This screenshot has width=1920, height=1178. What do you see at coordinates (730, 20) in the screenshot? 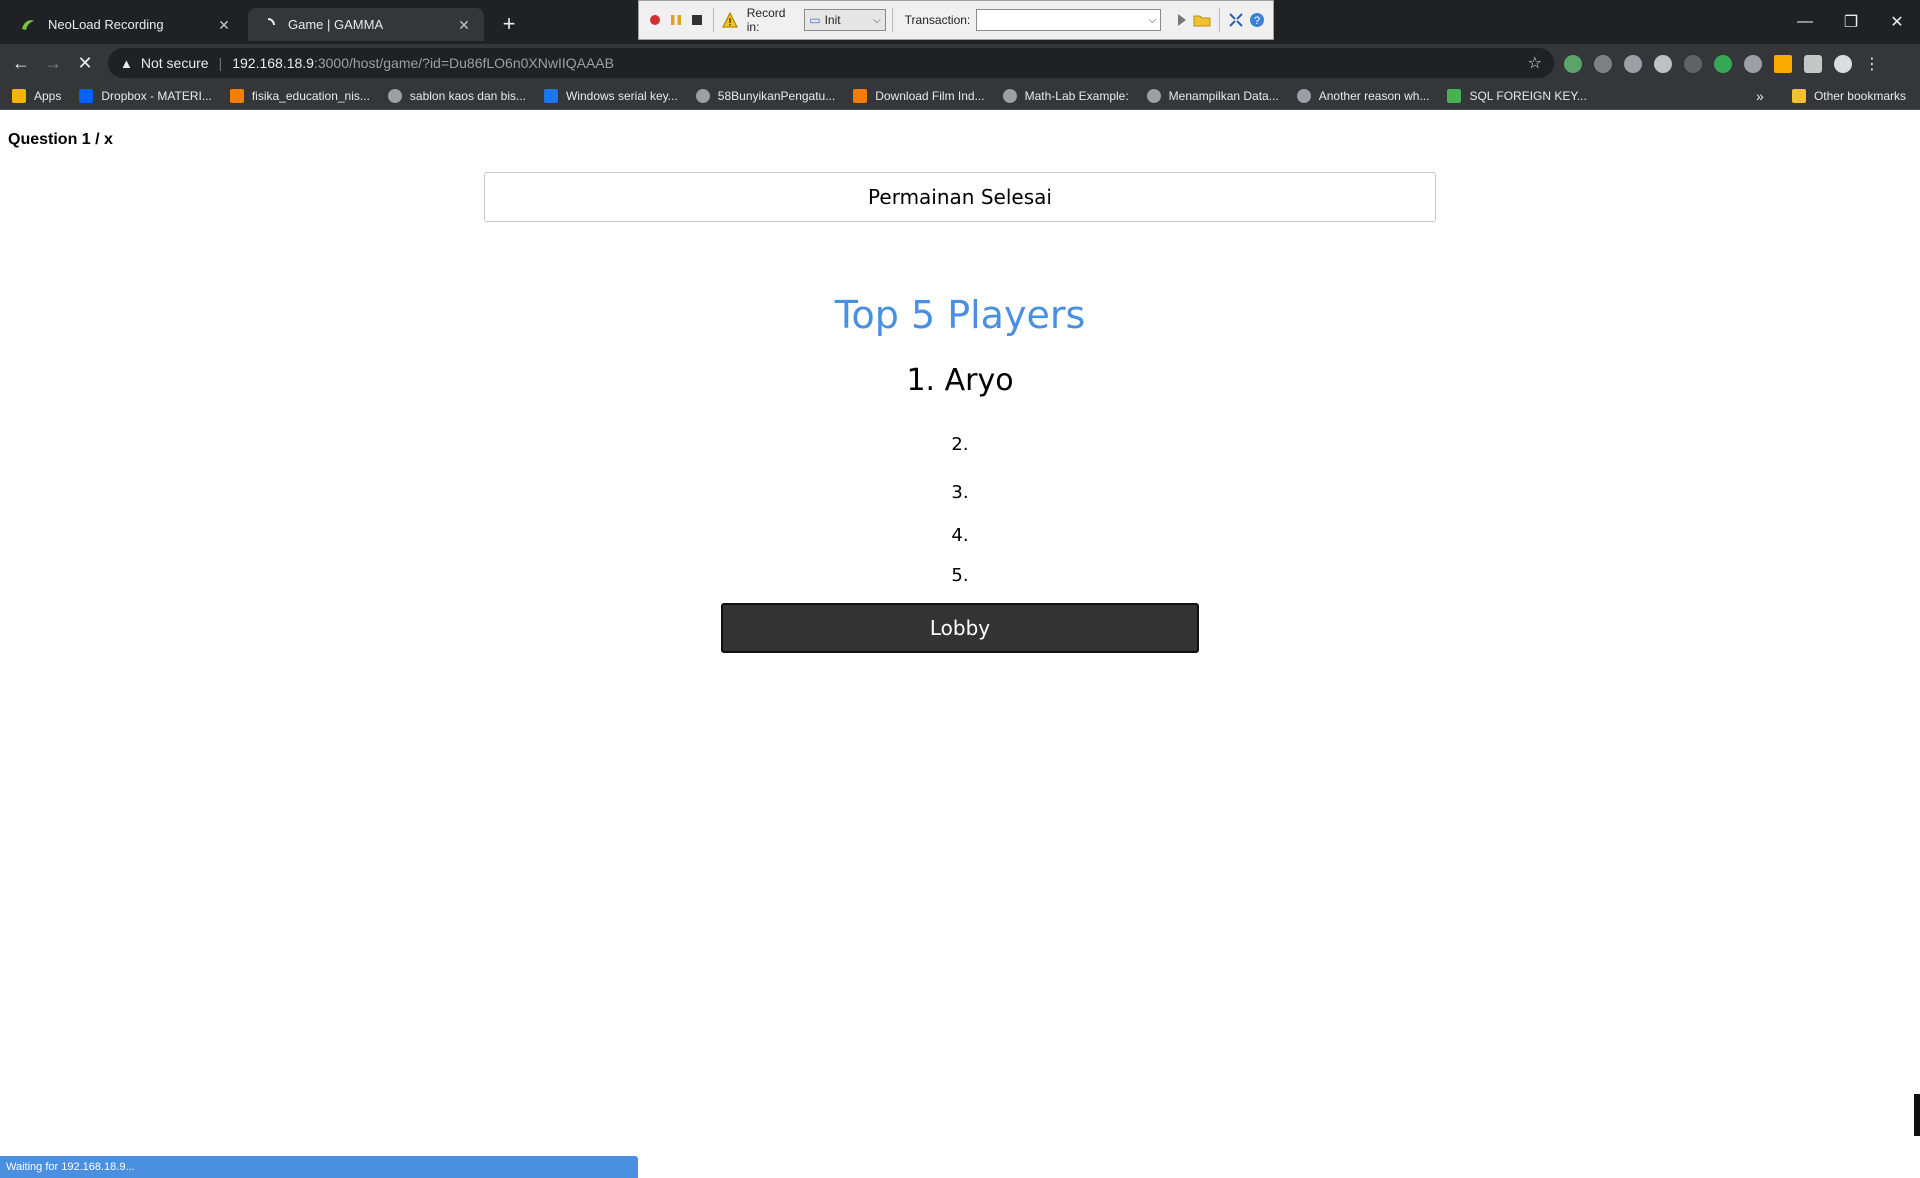
I see `warning-icon` at bounding box center [730, 20].